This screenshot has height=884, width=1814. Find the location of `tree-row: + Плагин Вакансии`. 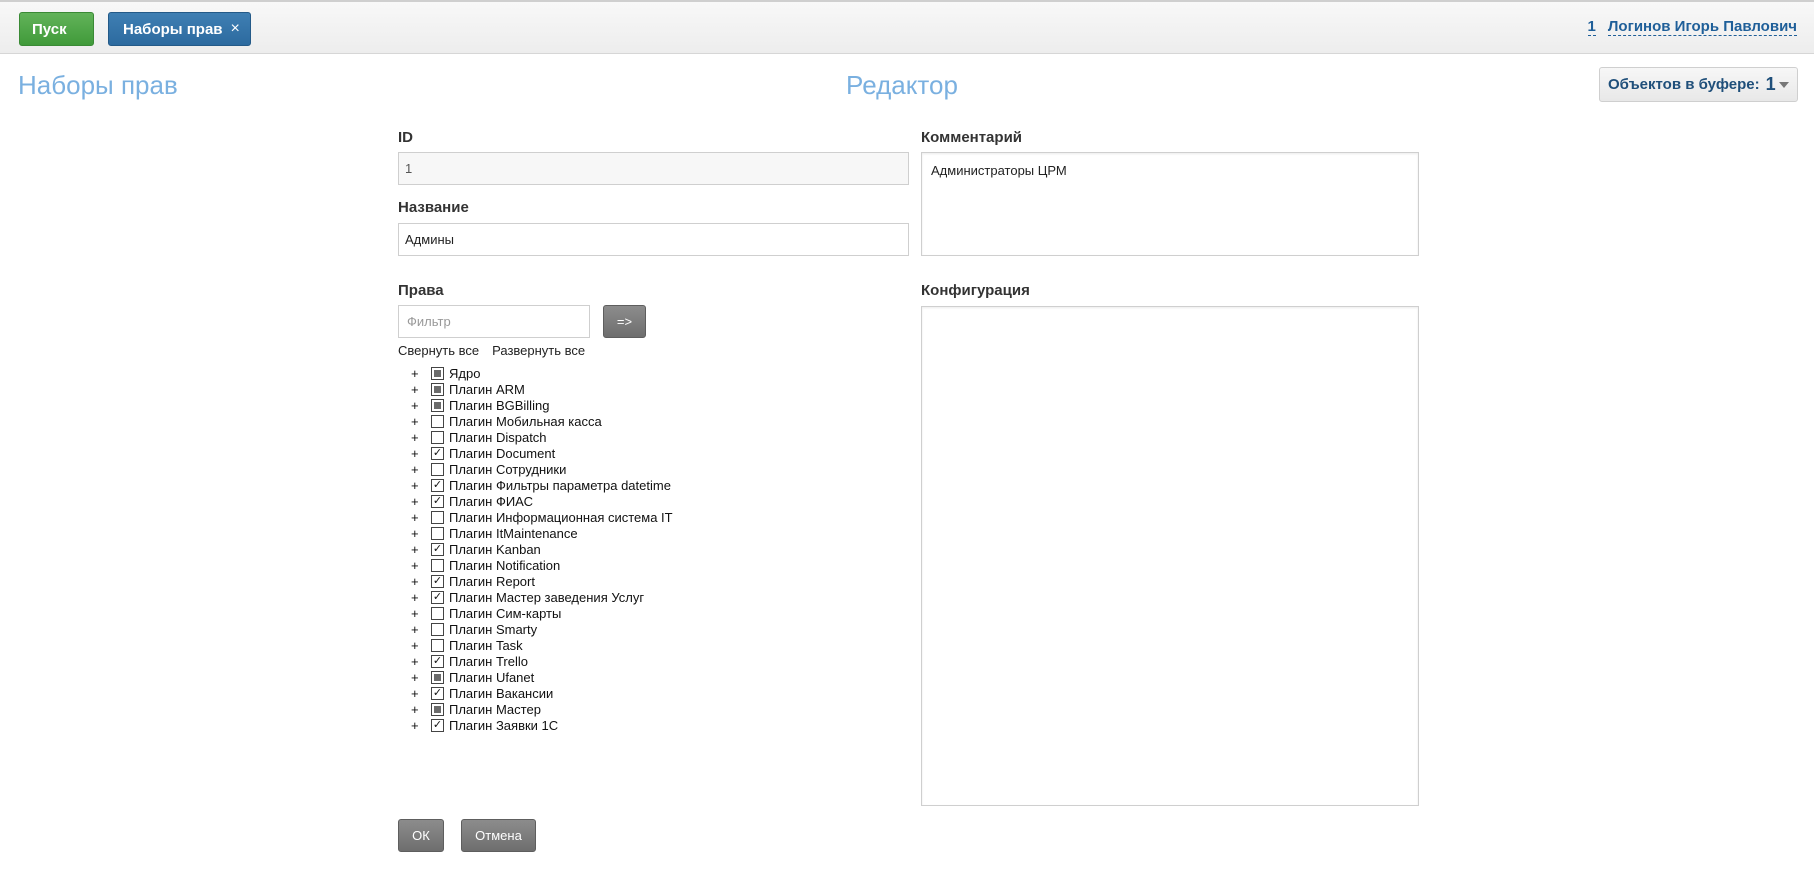

tree-row: + Плагин Вакансии is located at coordinates (621, 693).